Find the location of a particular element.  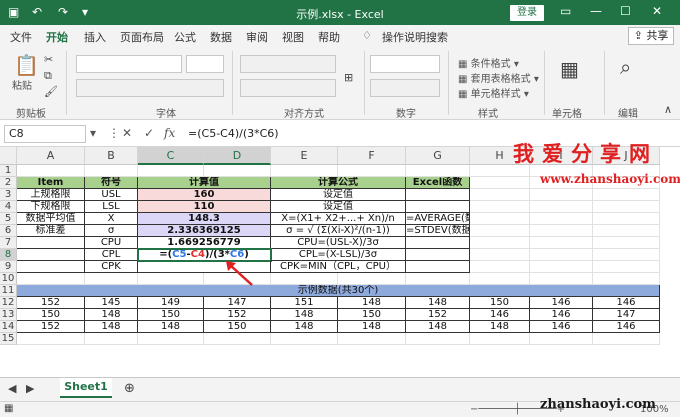

sample-cell: 150 is located at coordinates (171, 315).